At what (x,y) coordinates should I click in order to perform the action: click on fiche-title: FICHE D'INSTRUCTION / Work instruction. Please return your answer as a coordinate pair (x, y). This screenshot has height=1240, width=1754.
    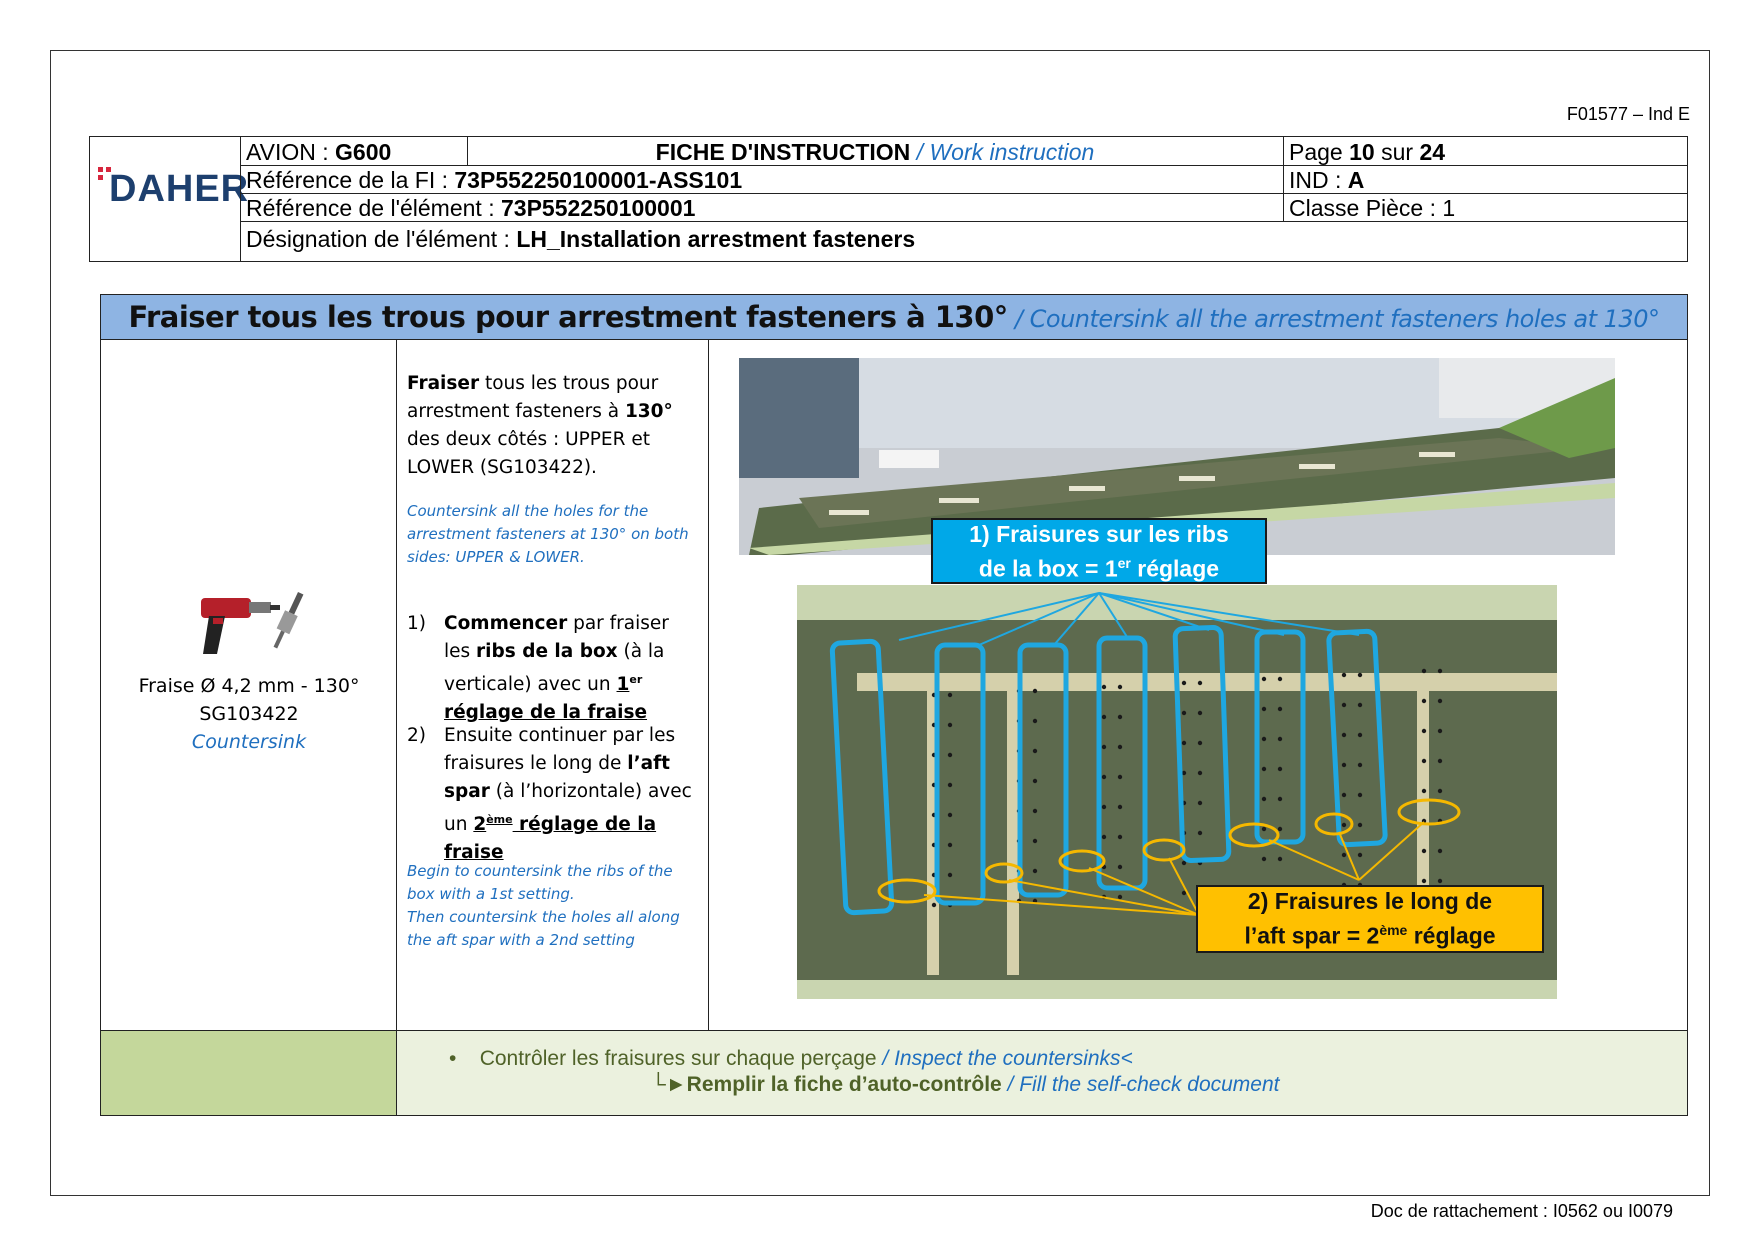
    Looking at the image, I should click on (875, 152).